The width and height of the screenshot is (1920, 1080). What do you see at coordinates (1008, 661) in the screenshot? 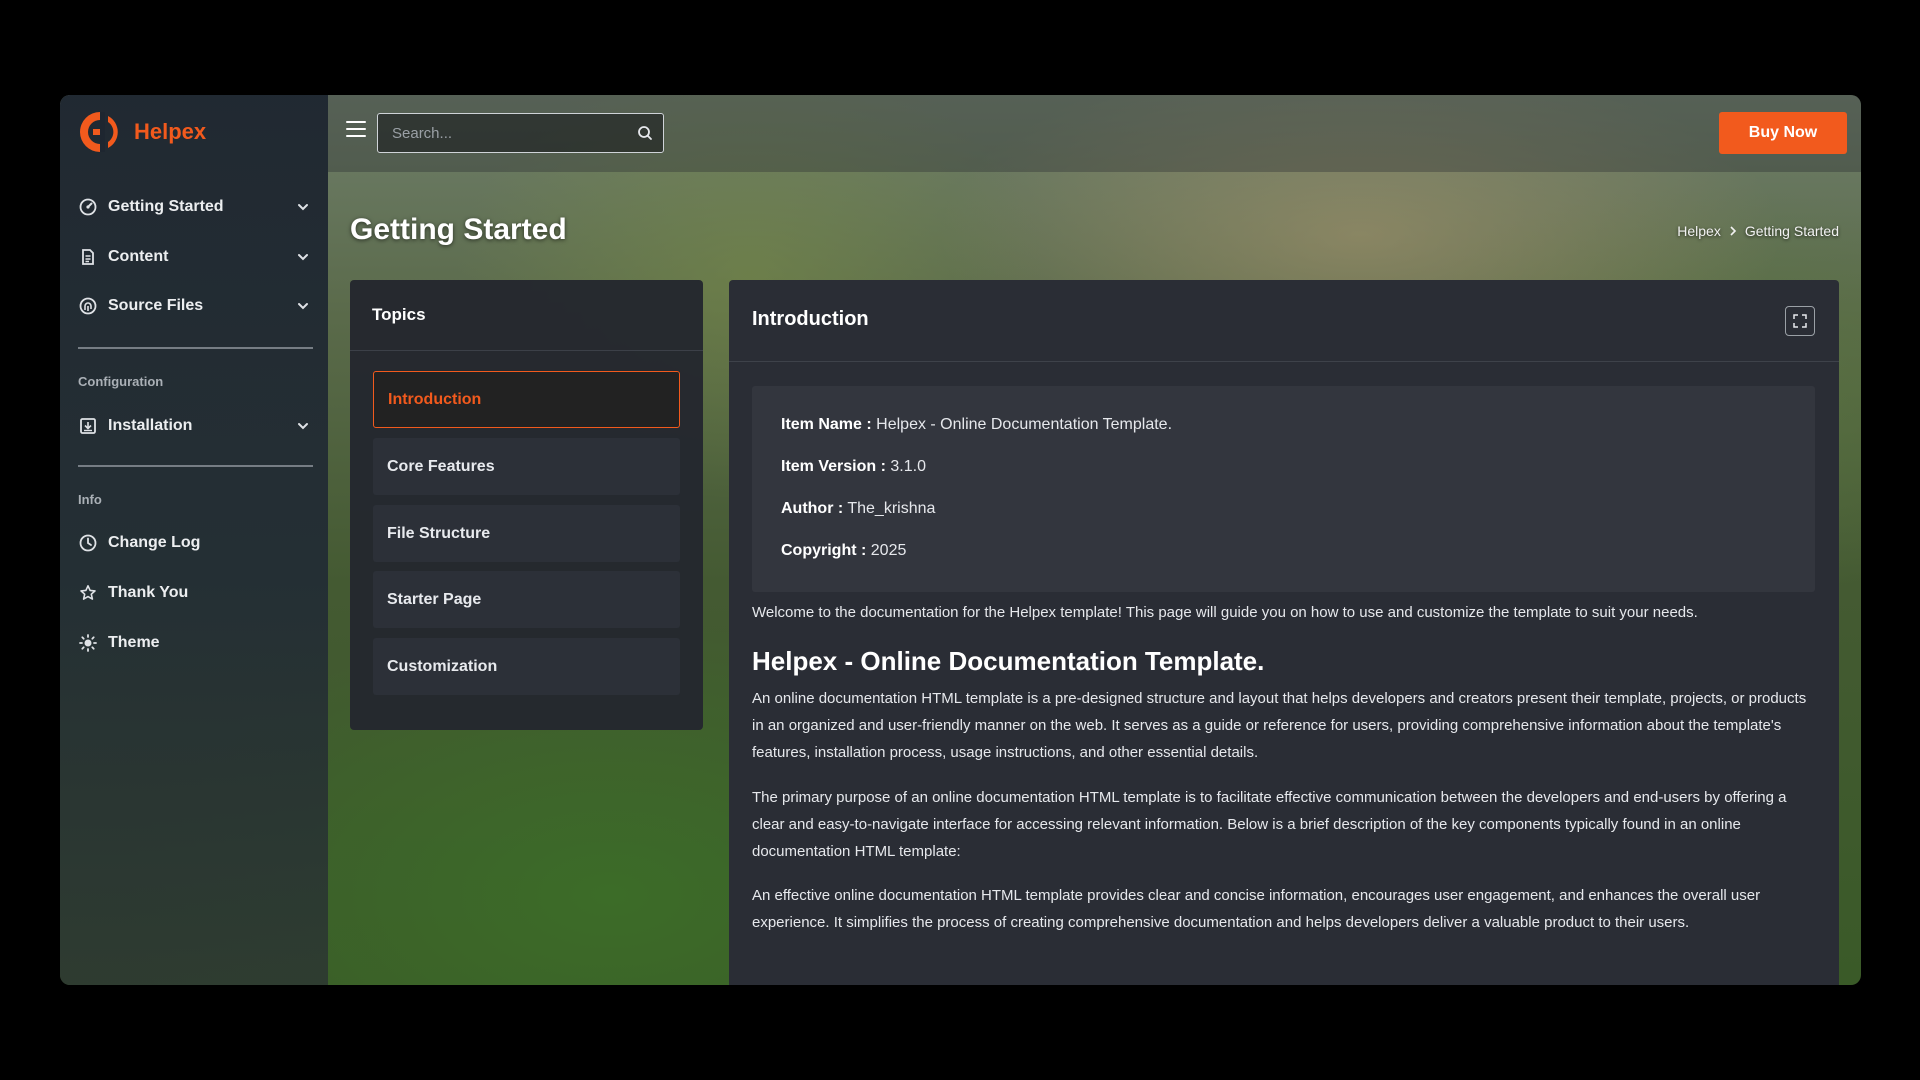
I see `section-heading: Helpex - Online Documentation Template.` at bounding box center [1008, 661].